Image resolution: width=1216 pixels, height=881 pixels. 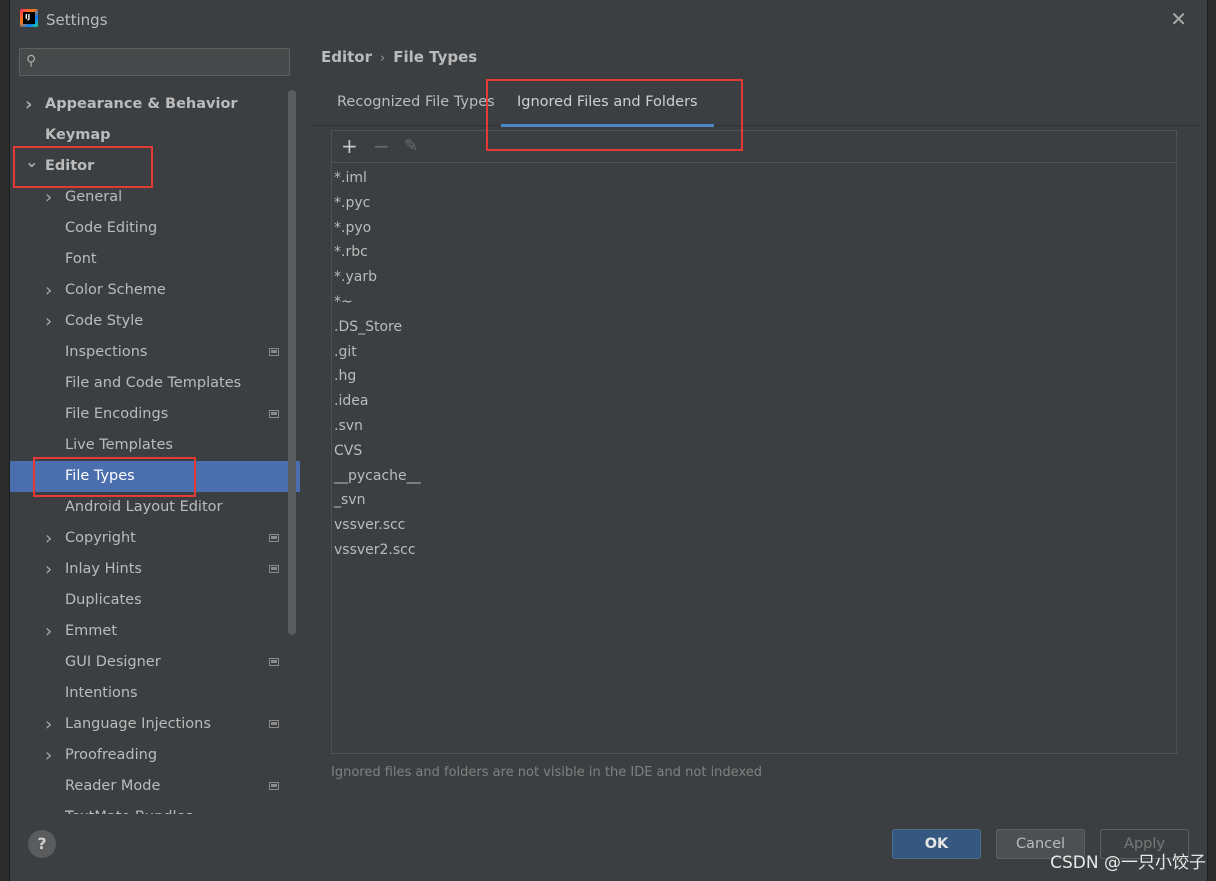 What do you see at coordinates (381, 146) in the screenshot?
I see `remove-icon: −` at bounding box center [381, 146].